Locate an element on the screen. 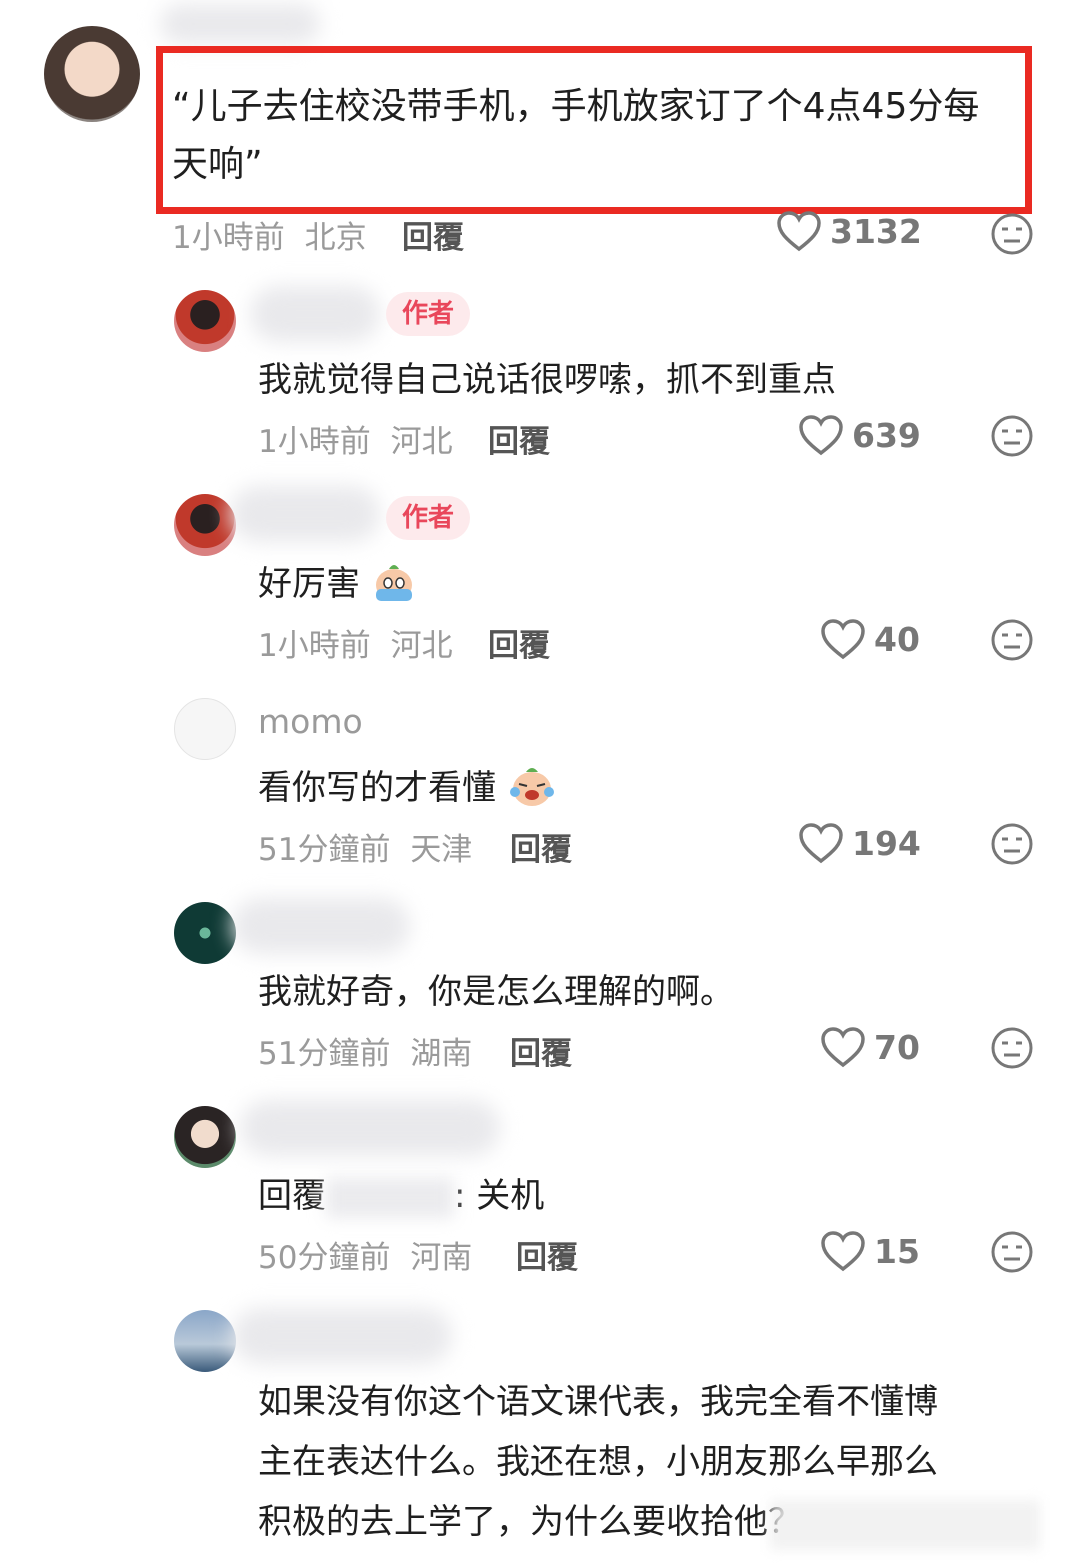 The height and width of the screenshot is (1564, 1080). top-commenter-avatar is located at coordinates (92, 74).